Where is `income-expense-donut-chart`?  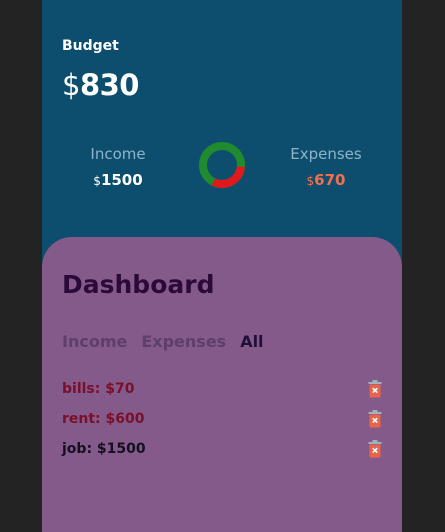 income-expense-donut-chart is located at coordinates (222, 165).